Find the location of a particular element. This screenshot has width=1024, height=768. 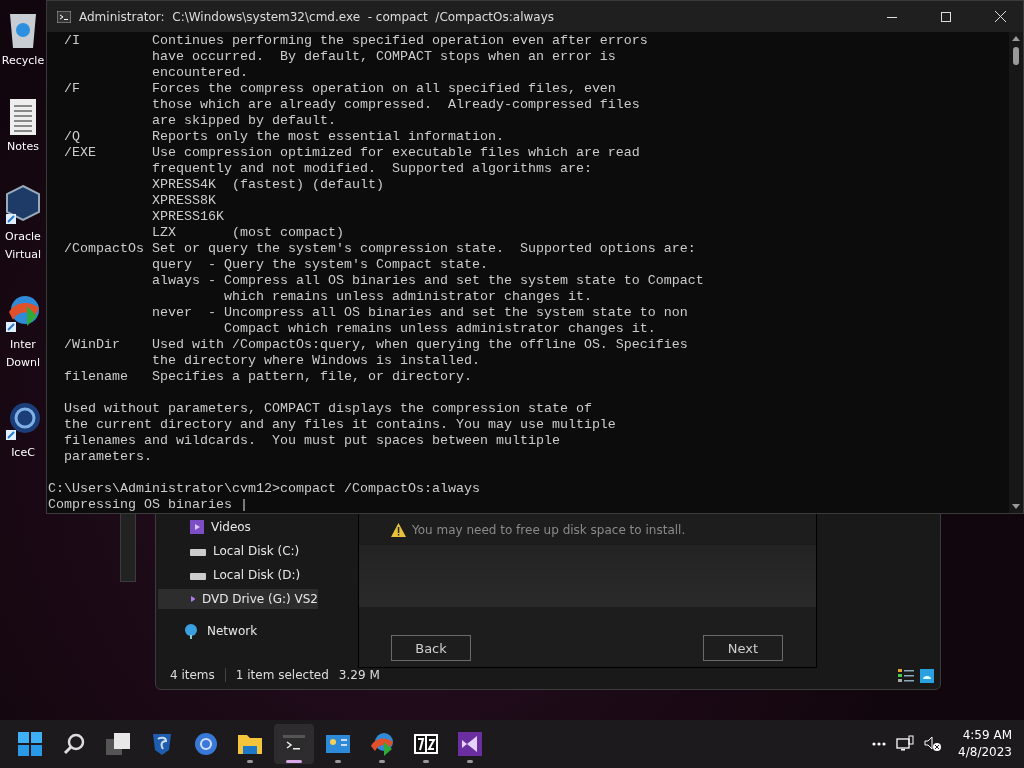

console-line: /EXE Use compression optimized for executable files which are read is located at coordinates (351, 153).